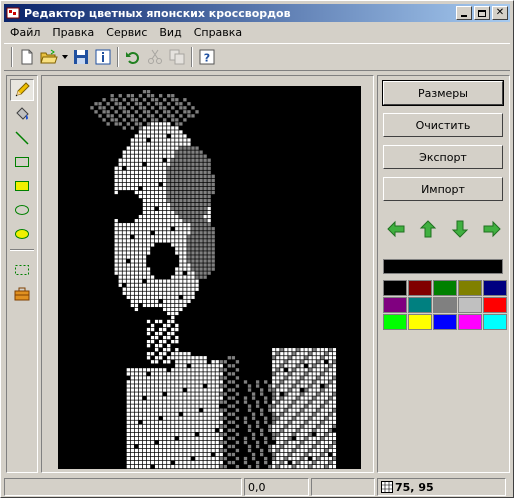 The image size is (514, 498). What do you see at coordinates (495, 288) in the screenshot?
I see `palette-swatch` at bounding box center [495, 288].